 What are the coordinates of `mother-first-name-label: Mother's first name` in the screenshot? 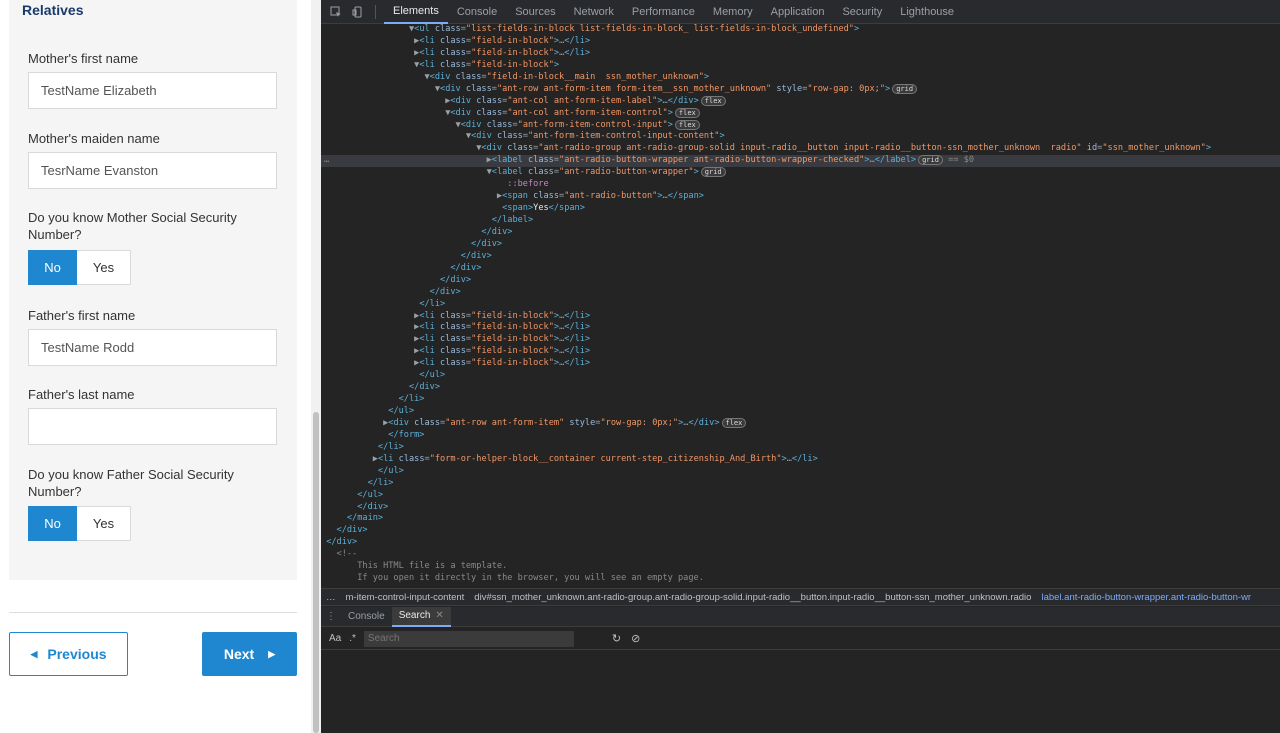 It's located at (83, 58).